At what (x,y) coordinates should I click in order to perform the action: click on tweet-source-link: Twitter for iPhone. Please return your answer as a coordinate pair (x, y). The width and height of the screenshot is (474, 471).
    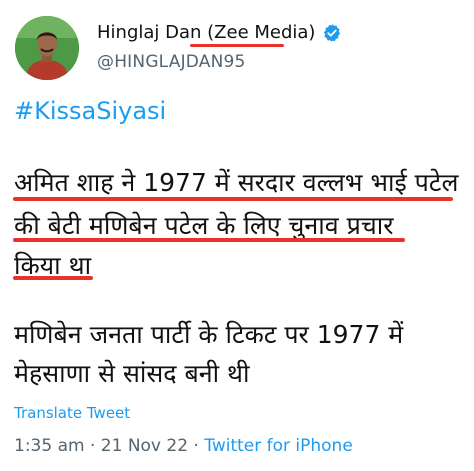
    Looking at the image, I should click on (278, 446).